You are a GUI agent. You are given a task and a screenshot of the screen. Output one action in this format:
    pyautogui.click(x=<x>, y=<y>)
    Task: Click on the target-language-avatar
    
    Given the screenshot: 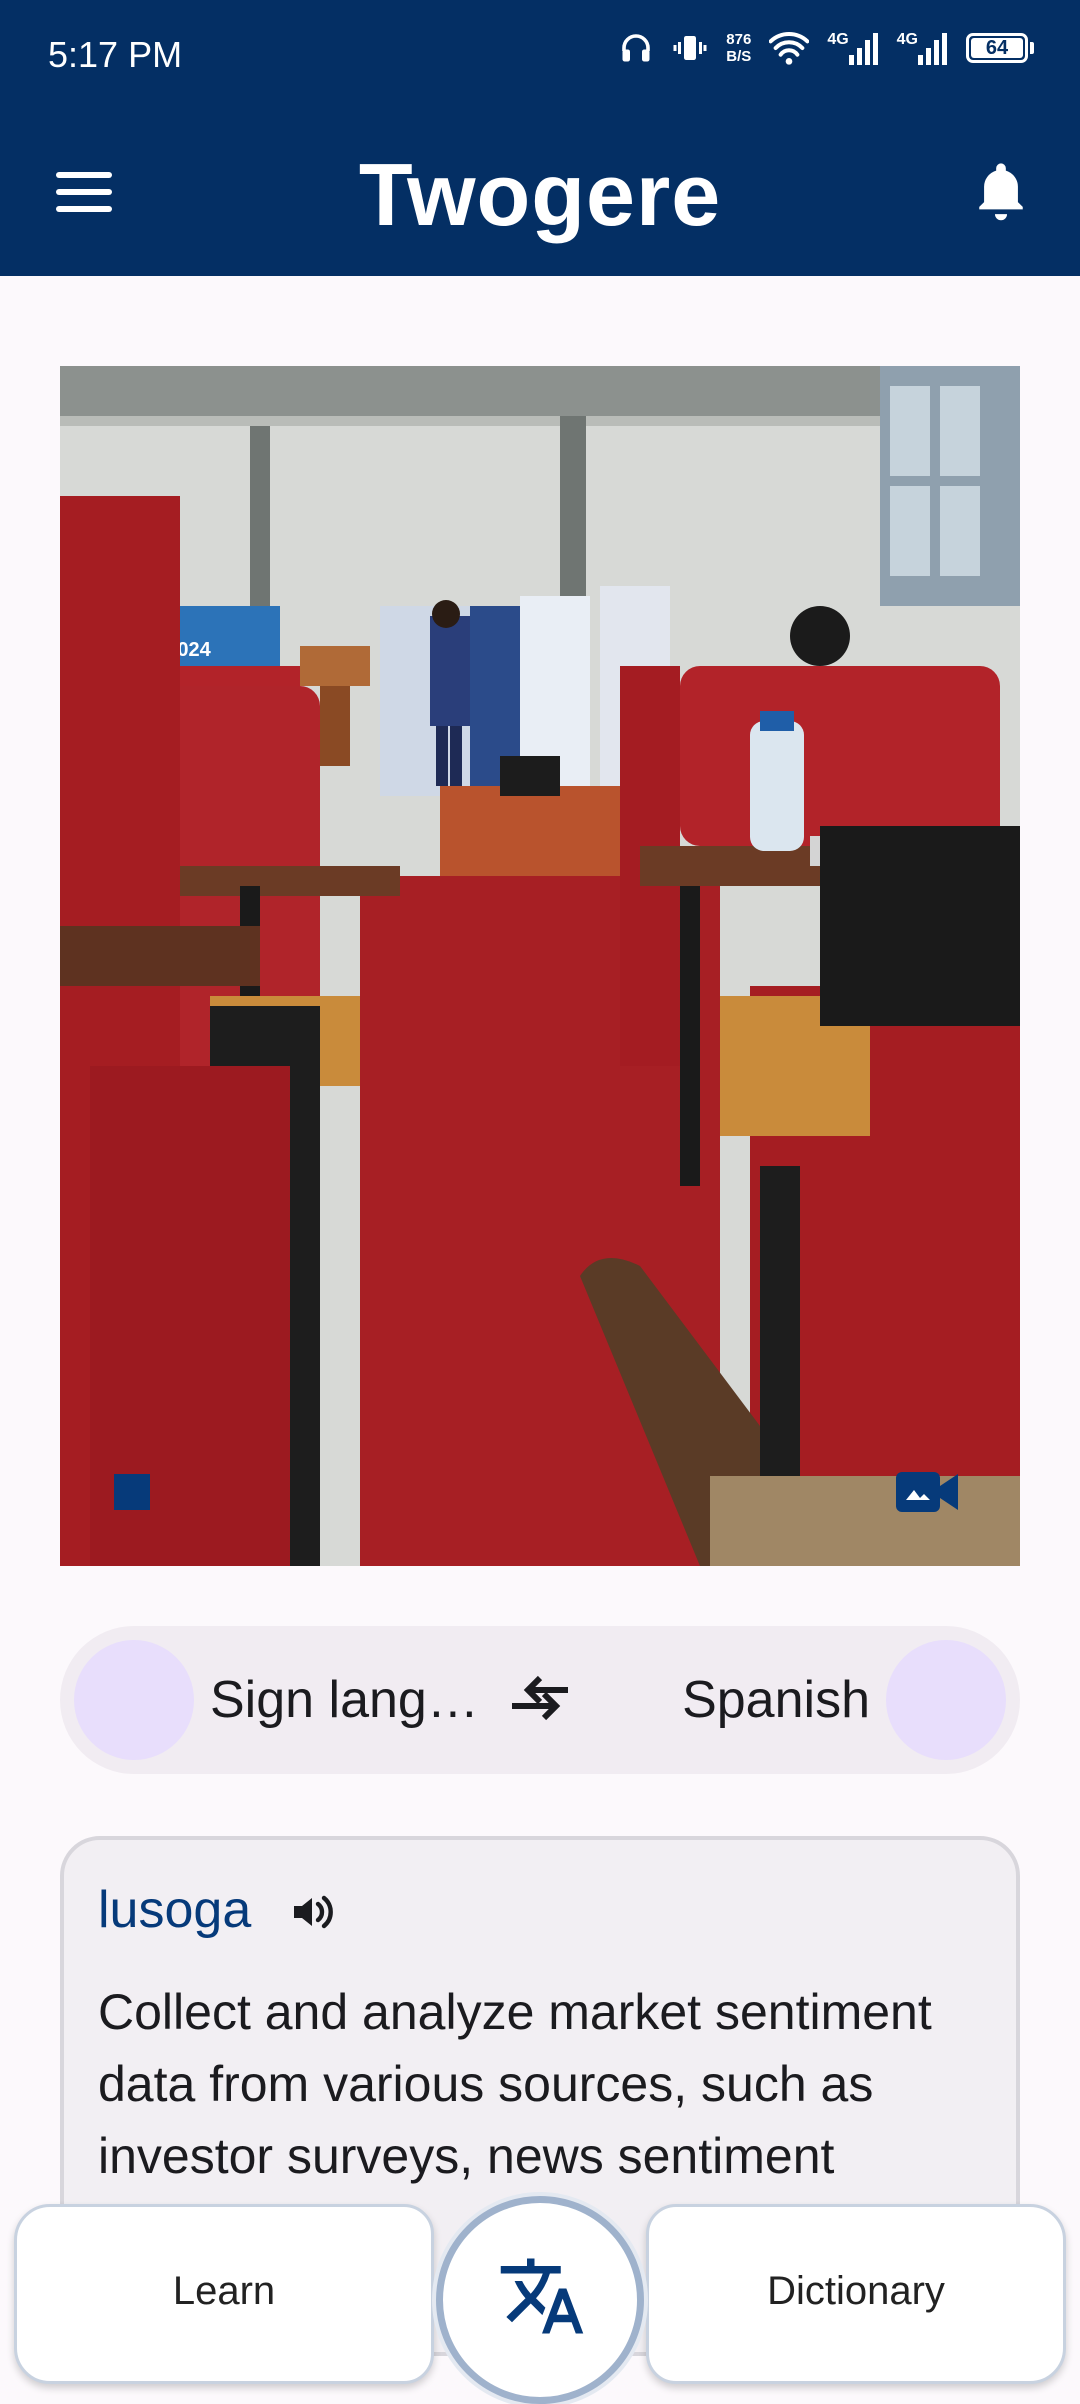 What is the action you would take?
    pyautogui.click(x=946, y=1700)
    